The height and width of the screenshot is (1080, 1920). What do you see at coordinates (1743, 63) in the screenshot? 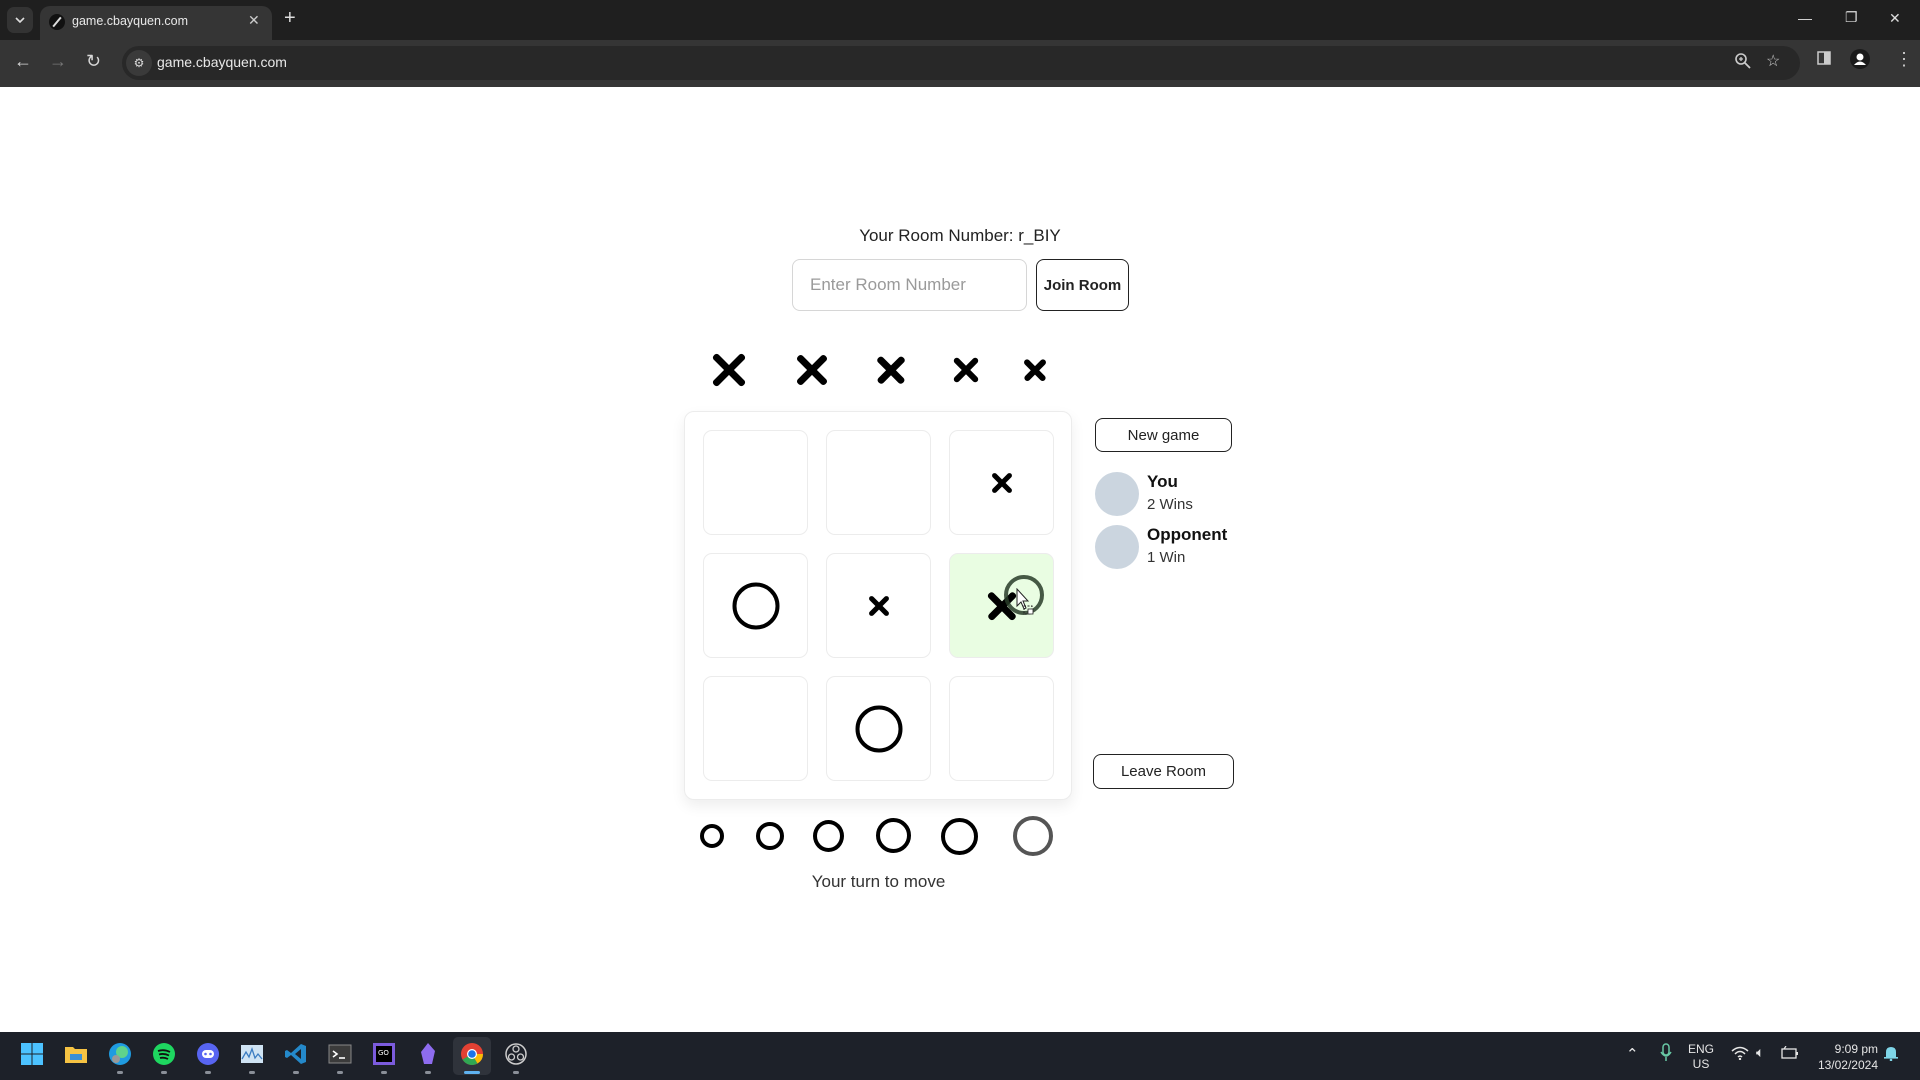
I see `zoom-icon` at bounding box center [1743, 63].